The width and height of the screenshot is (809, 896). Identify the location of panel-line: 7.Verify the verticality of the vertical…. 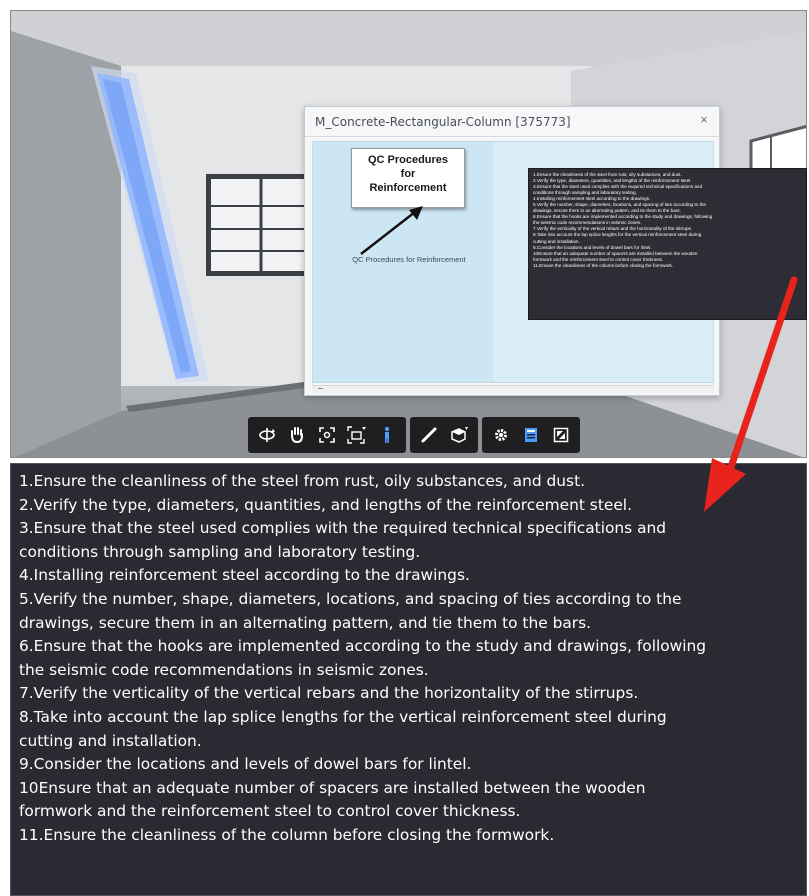
(329, 693).